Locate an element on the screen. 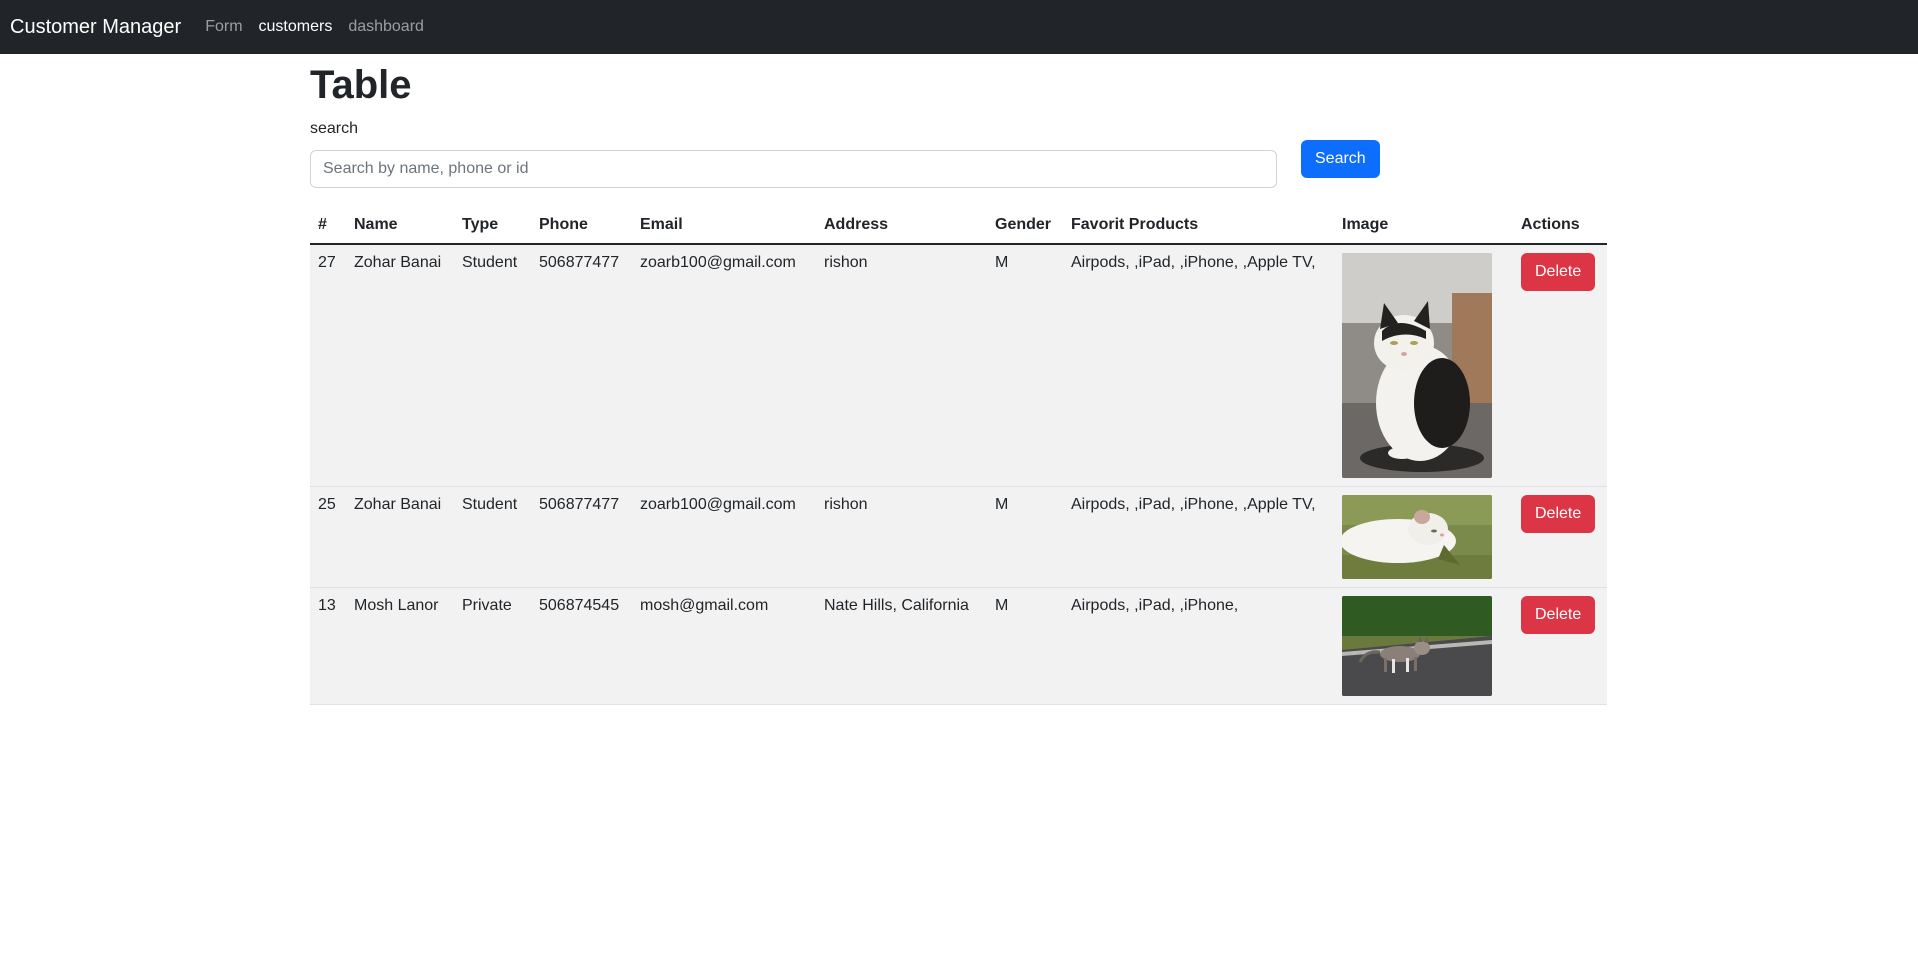  col-header-email: Email is located at coordinates (724, 225).